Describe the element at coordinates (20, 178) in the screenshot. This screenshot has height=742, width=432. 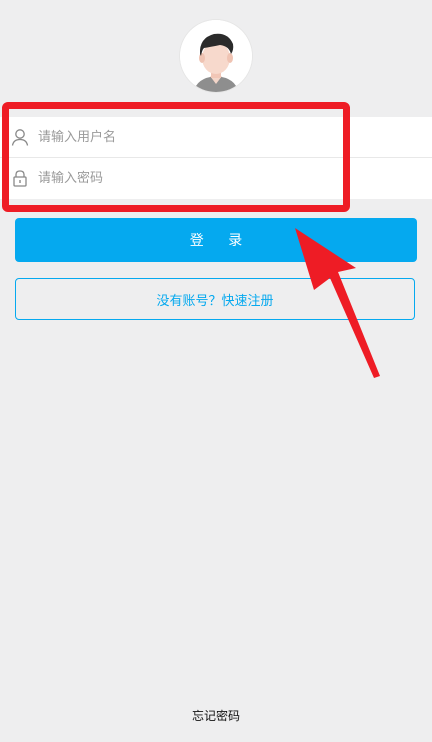
I see `lock-icon` at that location.